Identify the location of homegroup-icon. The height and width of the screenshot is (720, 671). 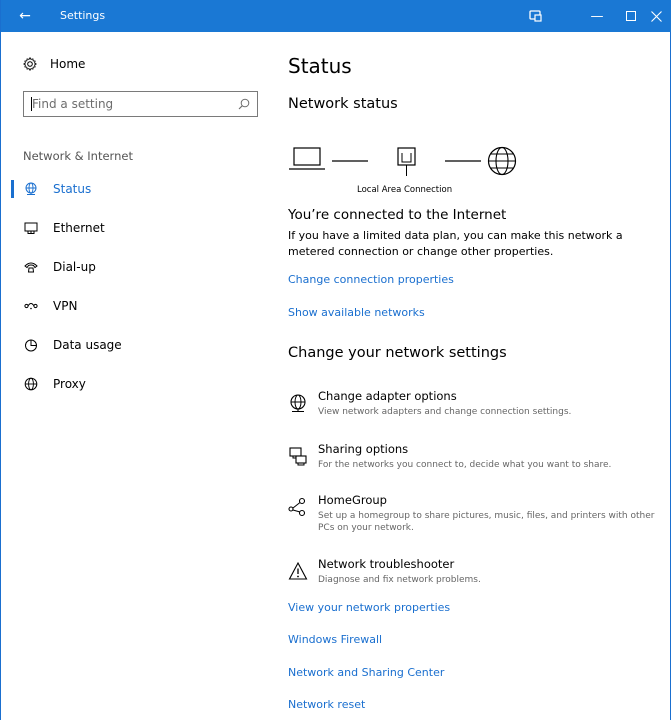
(297, 507).